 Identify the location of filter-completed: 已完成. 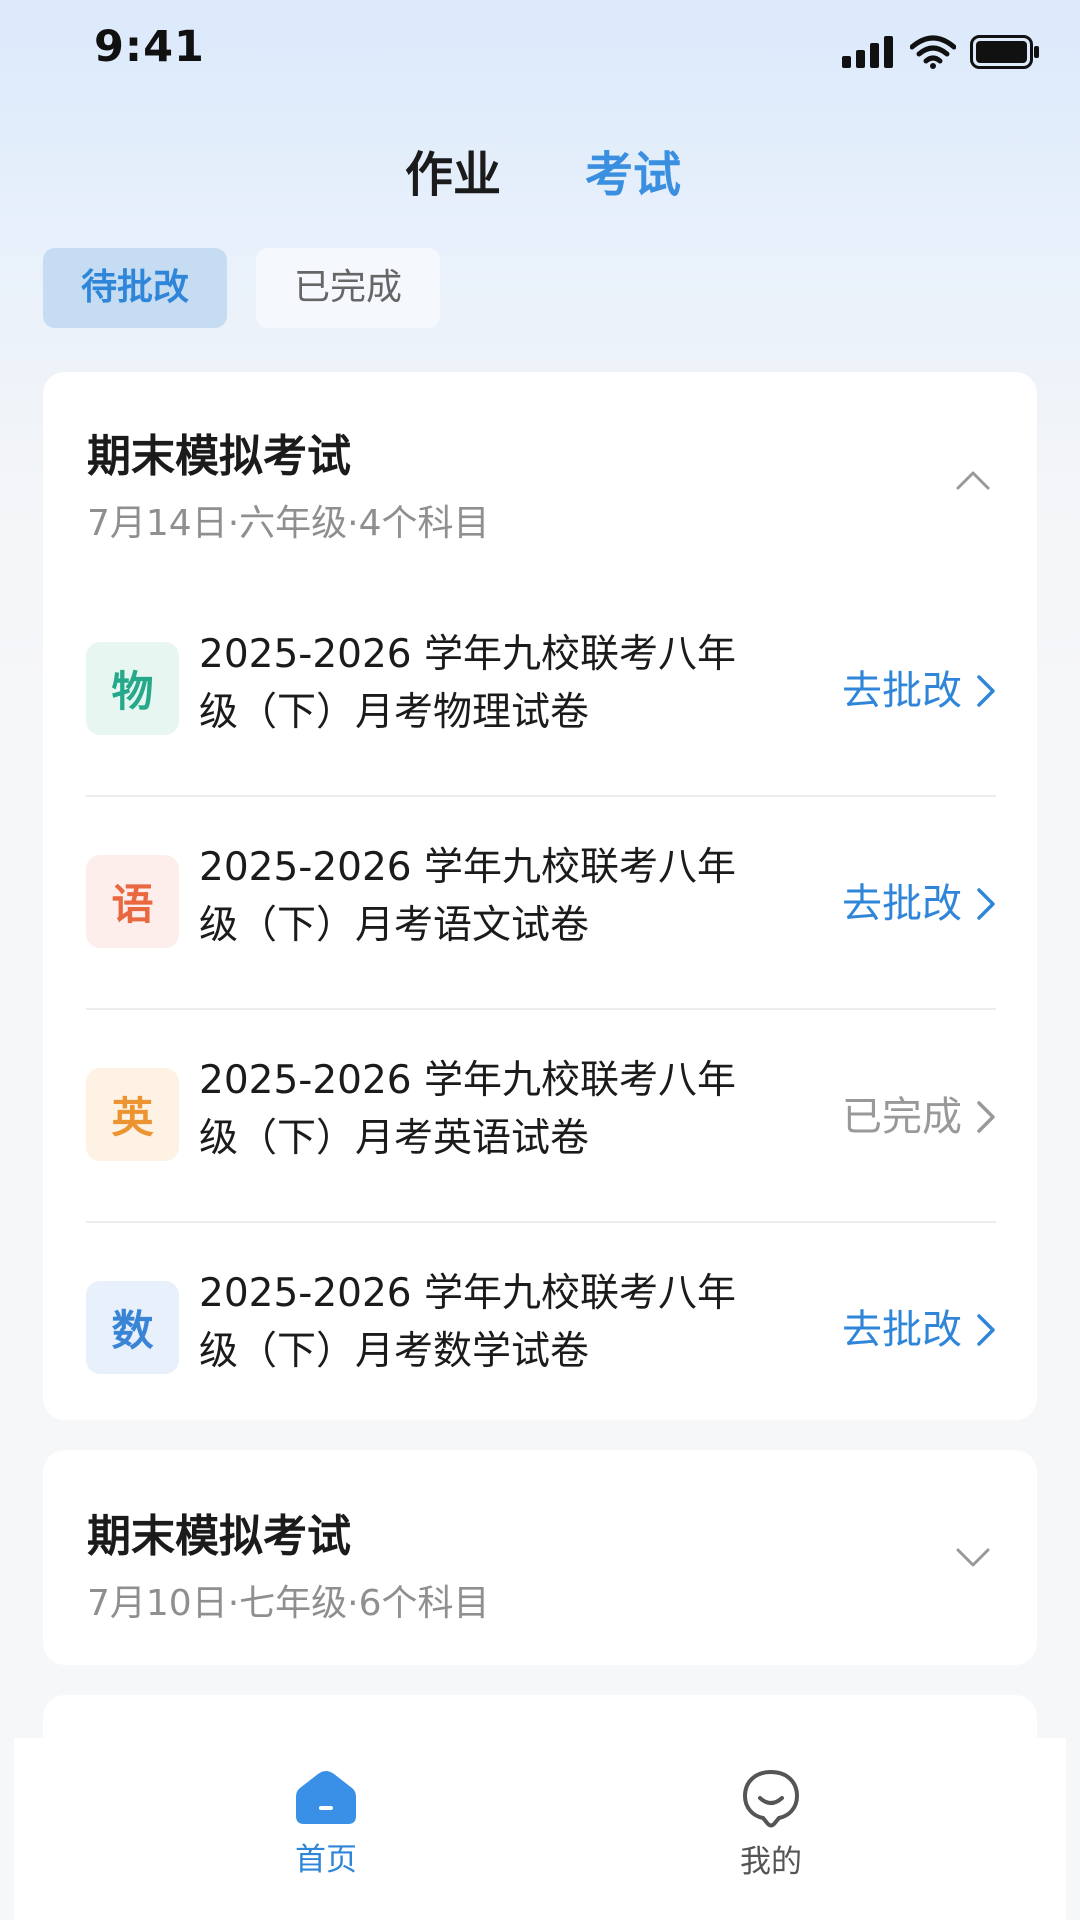
(348, 288).